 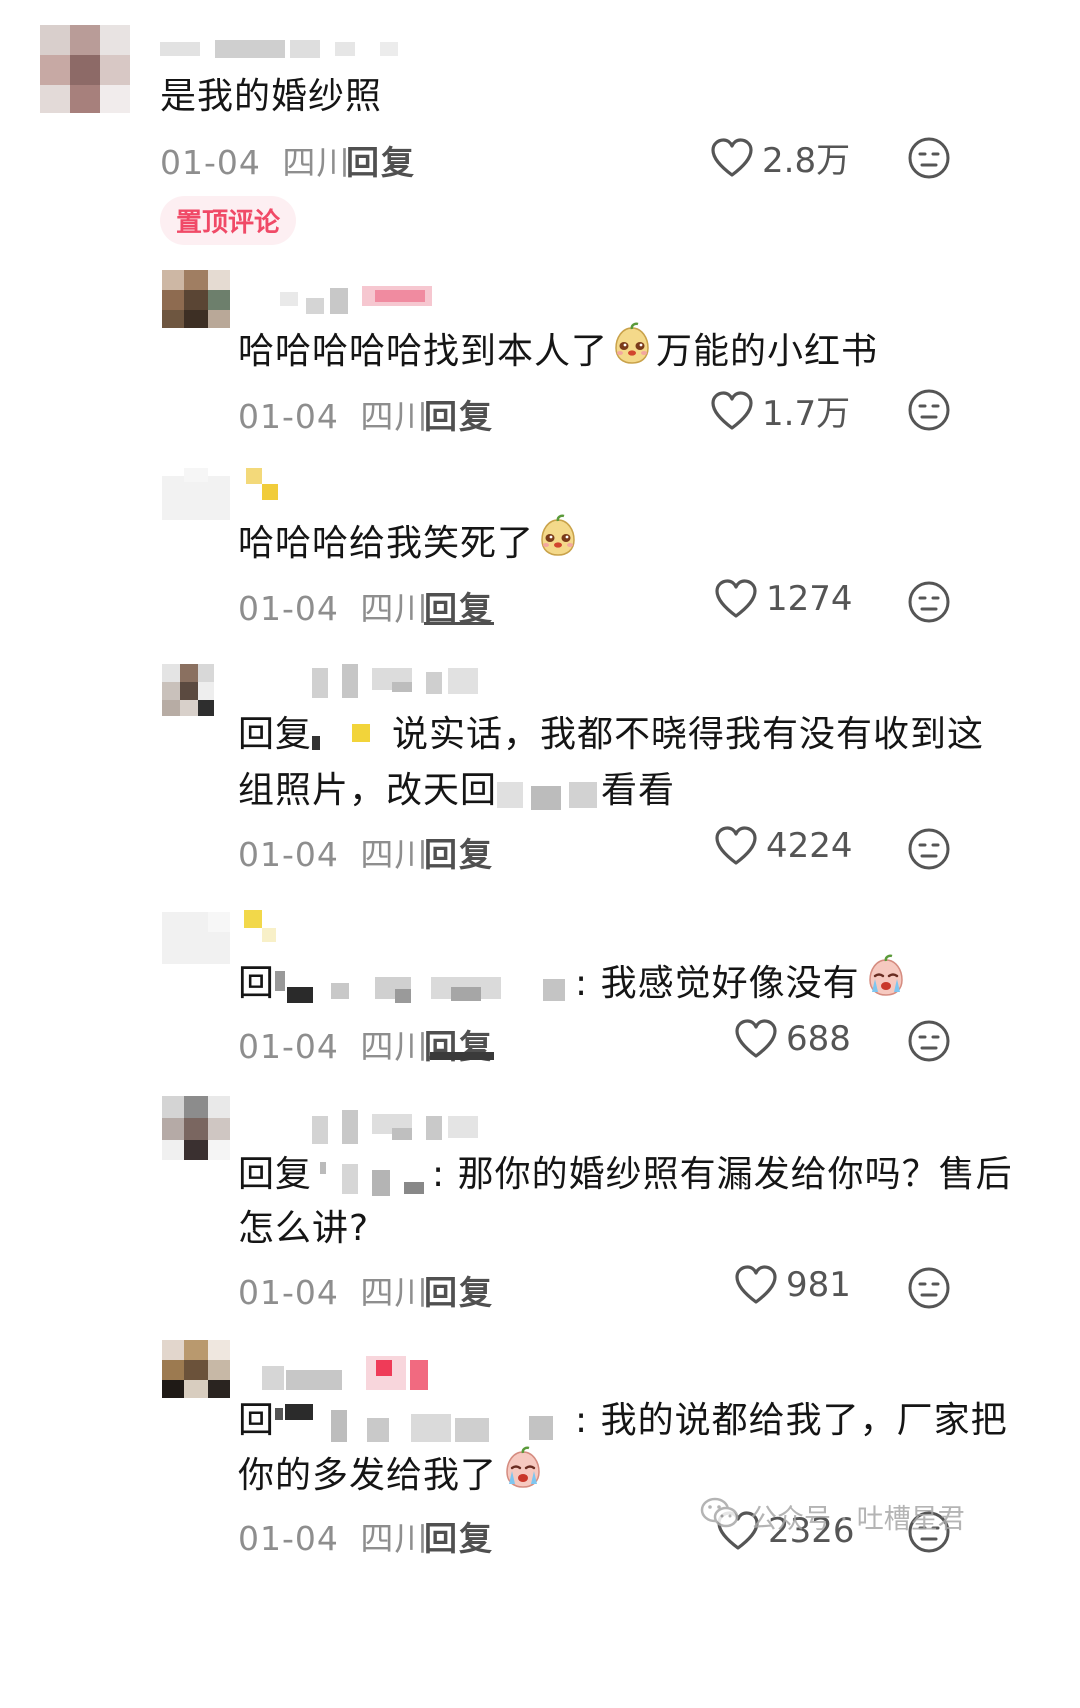 I want to click on pear-face-emoji, so click(x=632, y=353).